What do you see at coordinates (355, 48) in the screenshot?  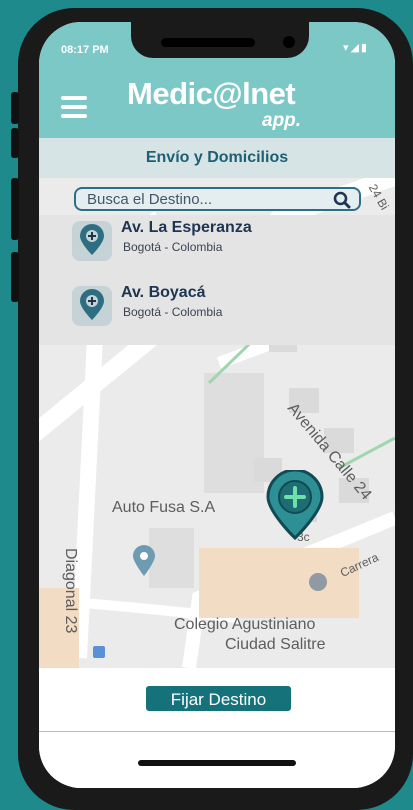 I see `status-icons: ▾◢▮` at bounding box center [355, 48].